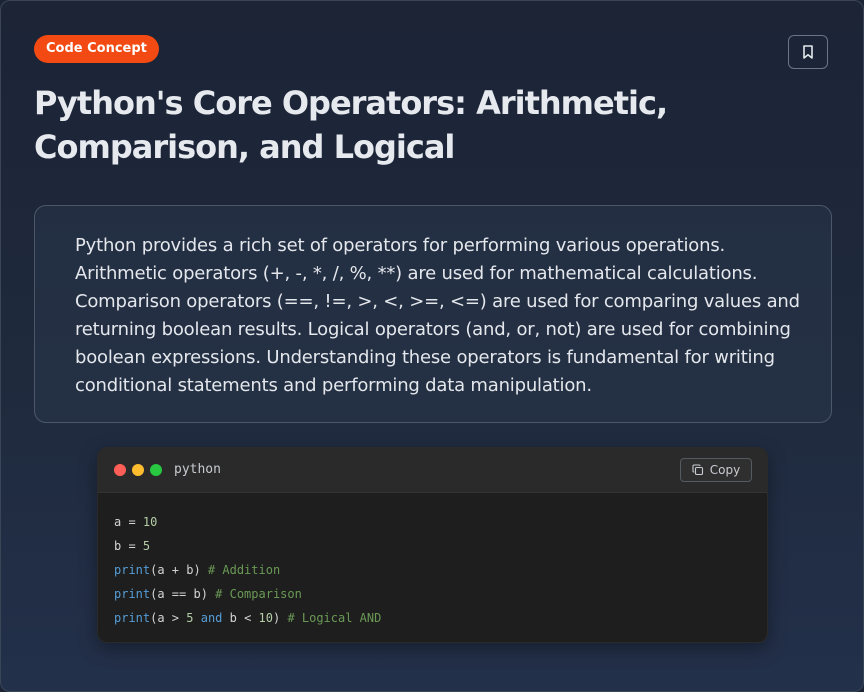 This screenshot has width=864, height=692. Describe the element at coordinates (240, 618) in the screenshot. I see `code-token: b <` at that location.